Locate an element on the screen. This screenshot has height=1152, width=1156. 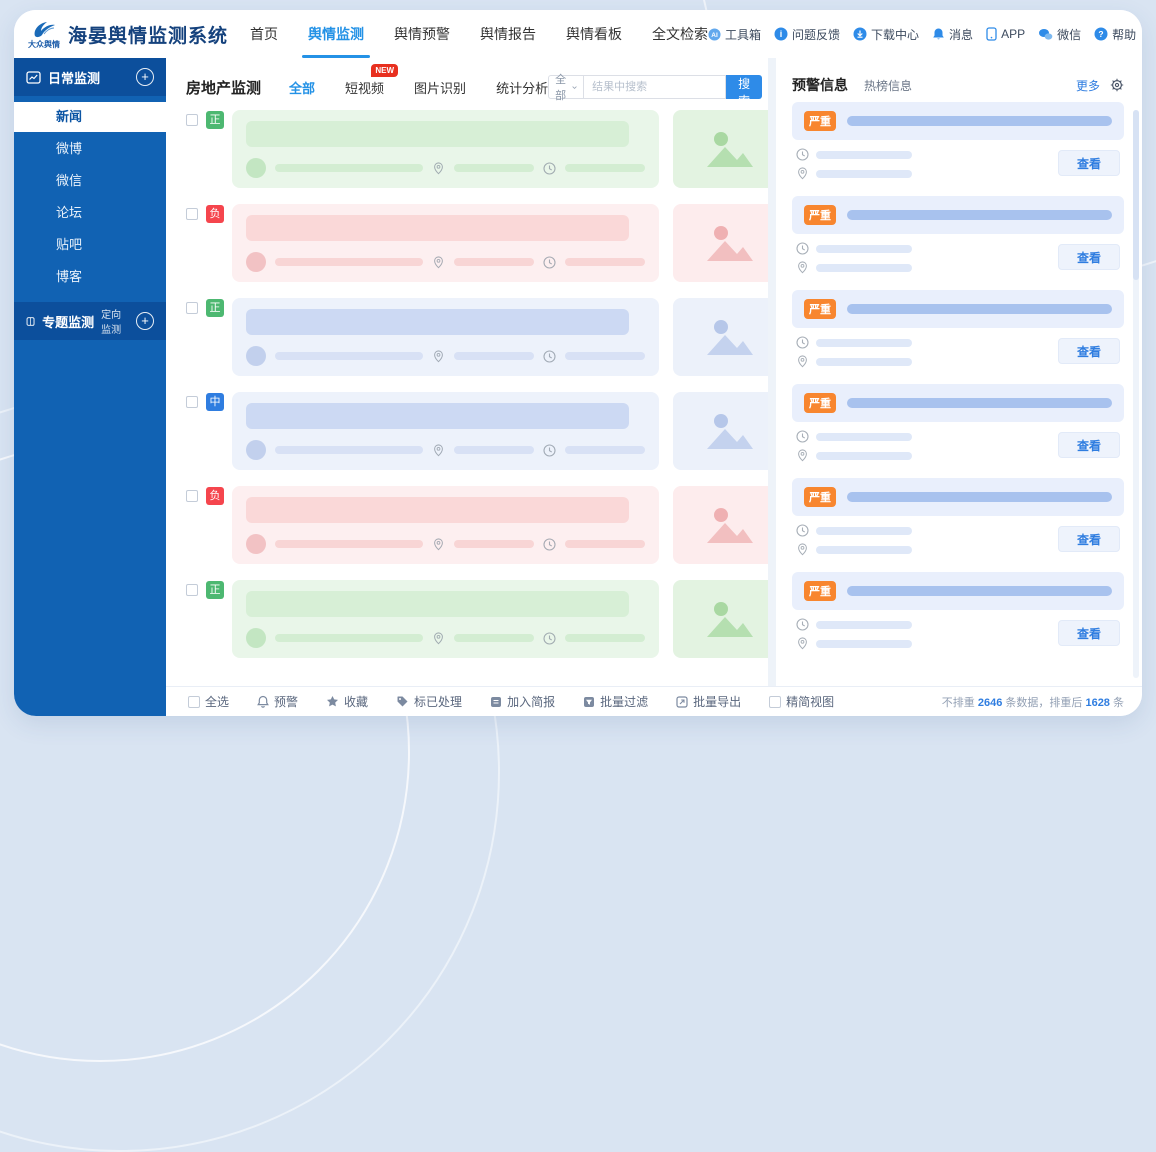
select-all-button: 全选 is located at coordinates (208, 701).